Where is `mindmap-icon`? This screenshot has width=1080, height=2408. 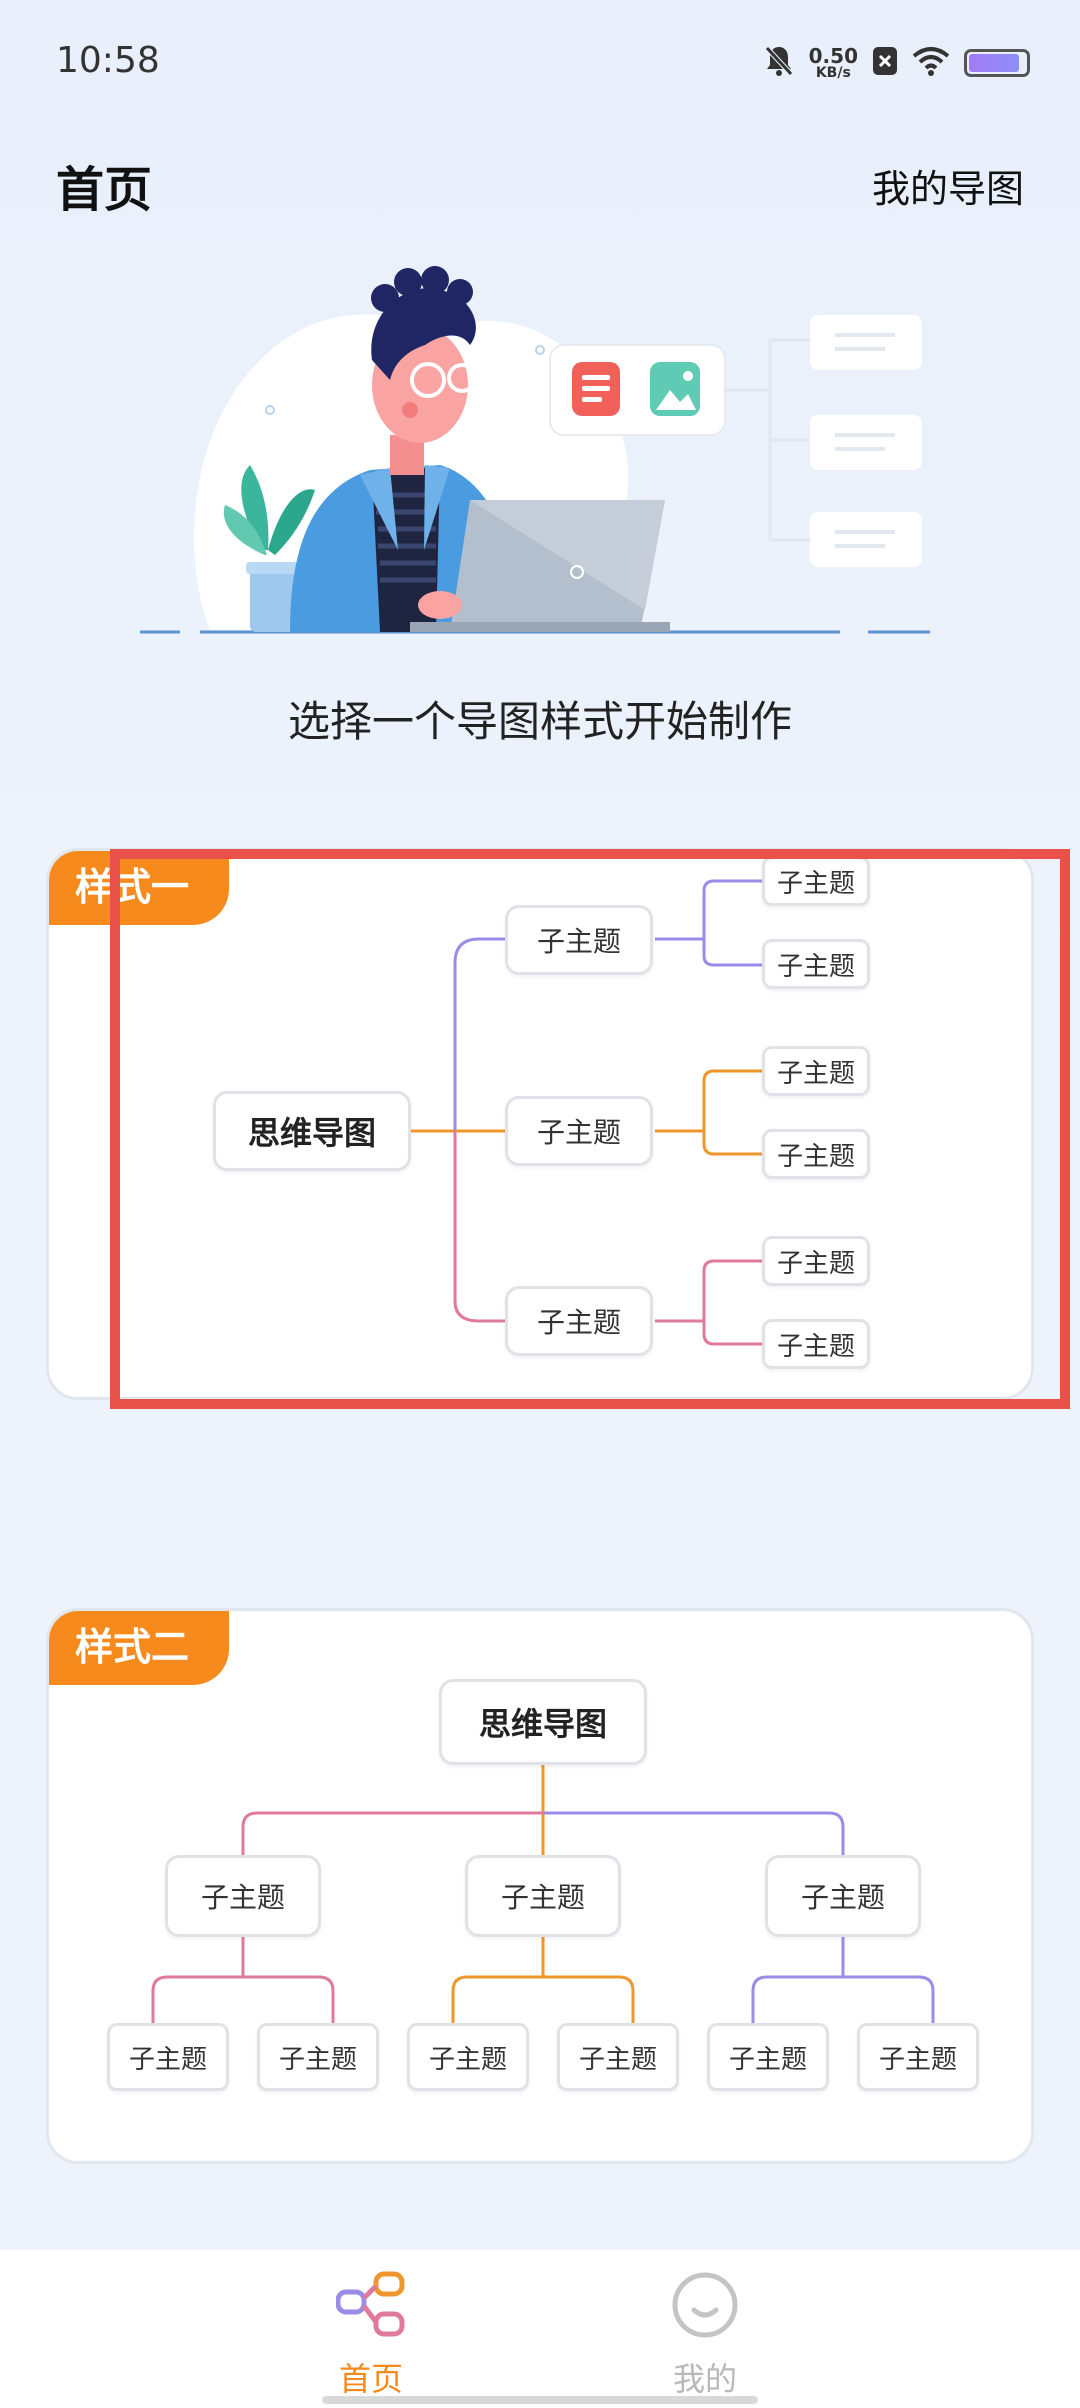 mindmap-icon is located at coordinates (370, 2305).